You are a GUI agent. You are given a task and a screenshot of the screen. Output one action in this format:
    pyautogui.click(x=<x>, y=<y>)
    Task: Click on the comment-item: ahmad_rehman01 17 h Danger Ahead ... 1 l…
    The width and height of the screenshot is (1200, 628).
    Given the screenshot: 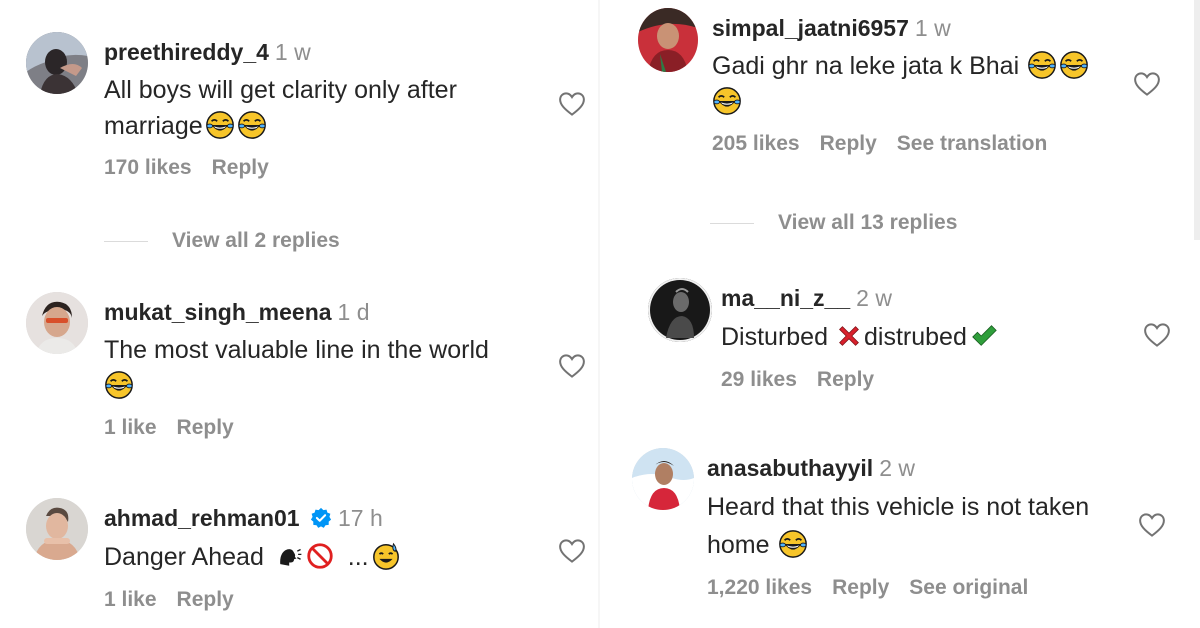 What is the action you would take?
    pyautogui.click(x=300, y=559)
    